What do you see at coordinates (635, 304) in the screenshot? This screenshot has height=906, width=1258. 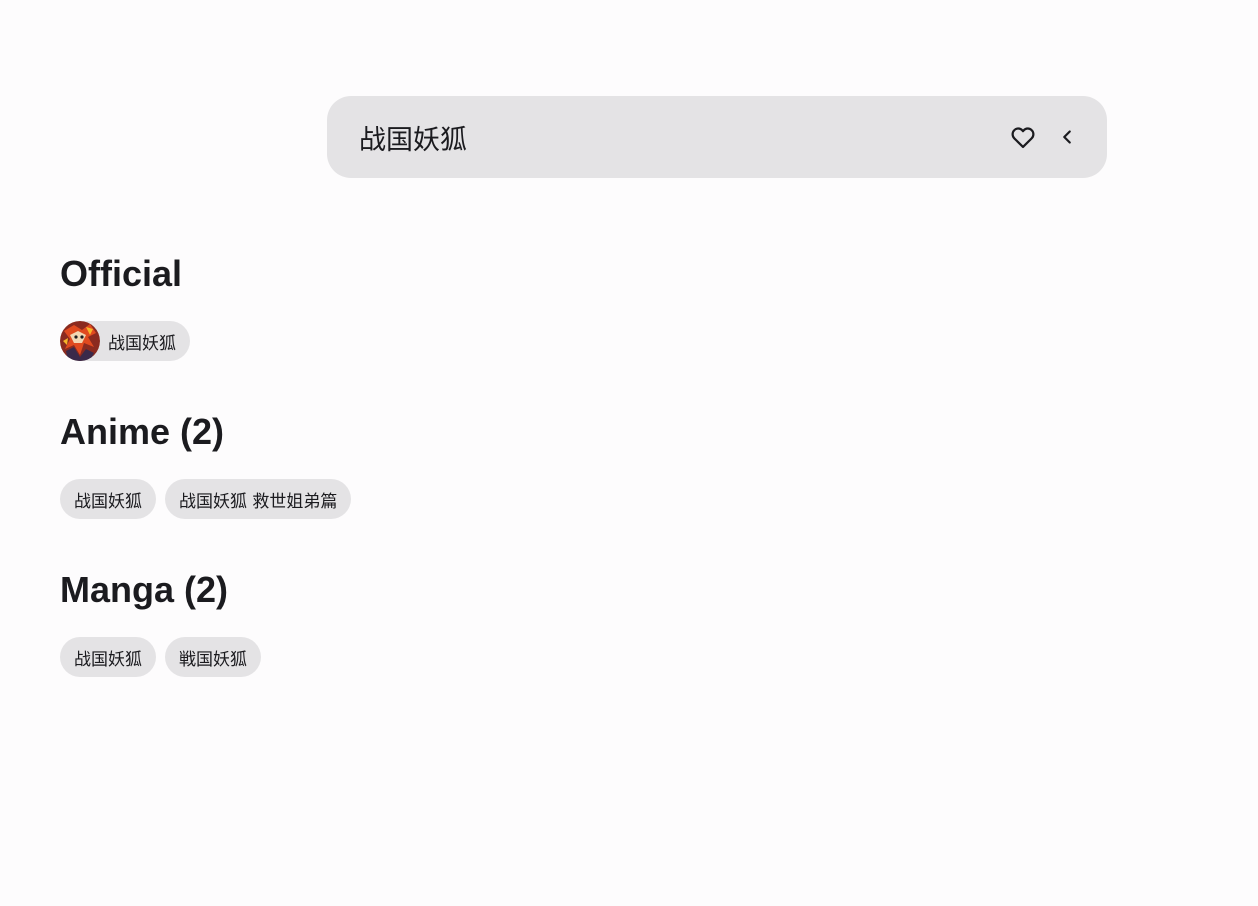 I see `section-official: Official 战国妖狐` at bounding box center [635, 304].